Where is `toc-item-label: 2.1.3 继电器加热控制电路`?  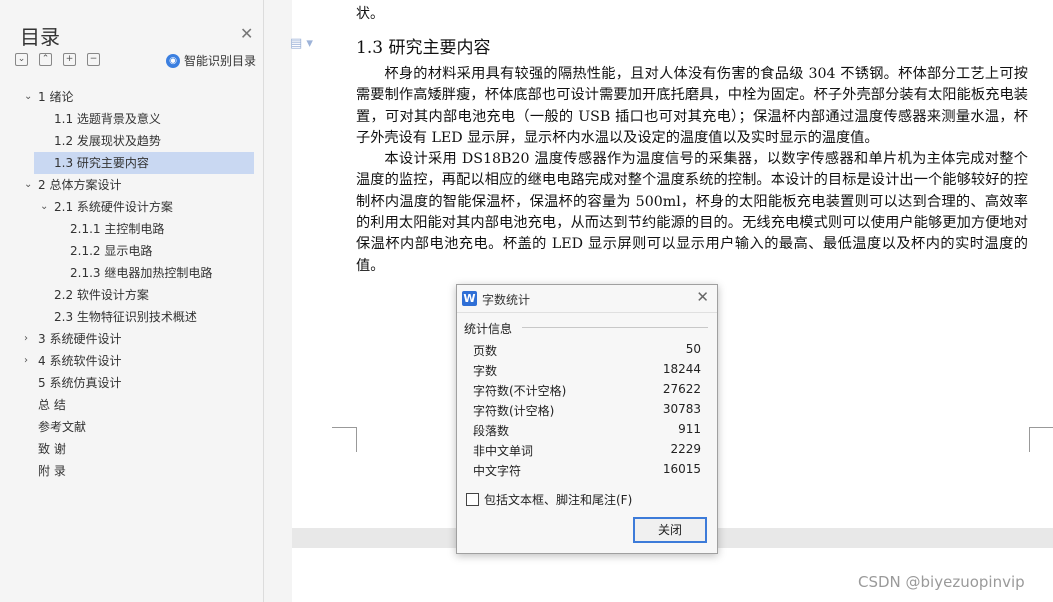
toc-item-label: 2.1.3 继电器加热控制电路 is located at coordinates (141, 273).